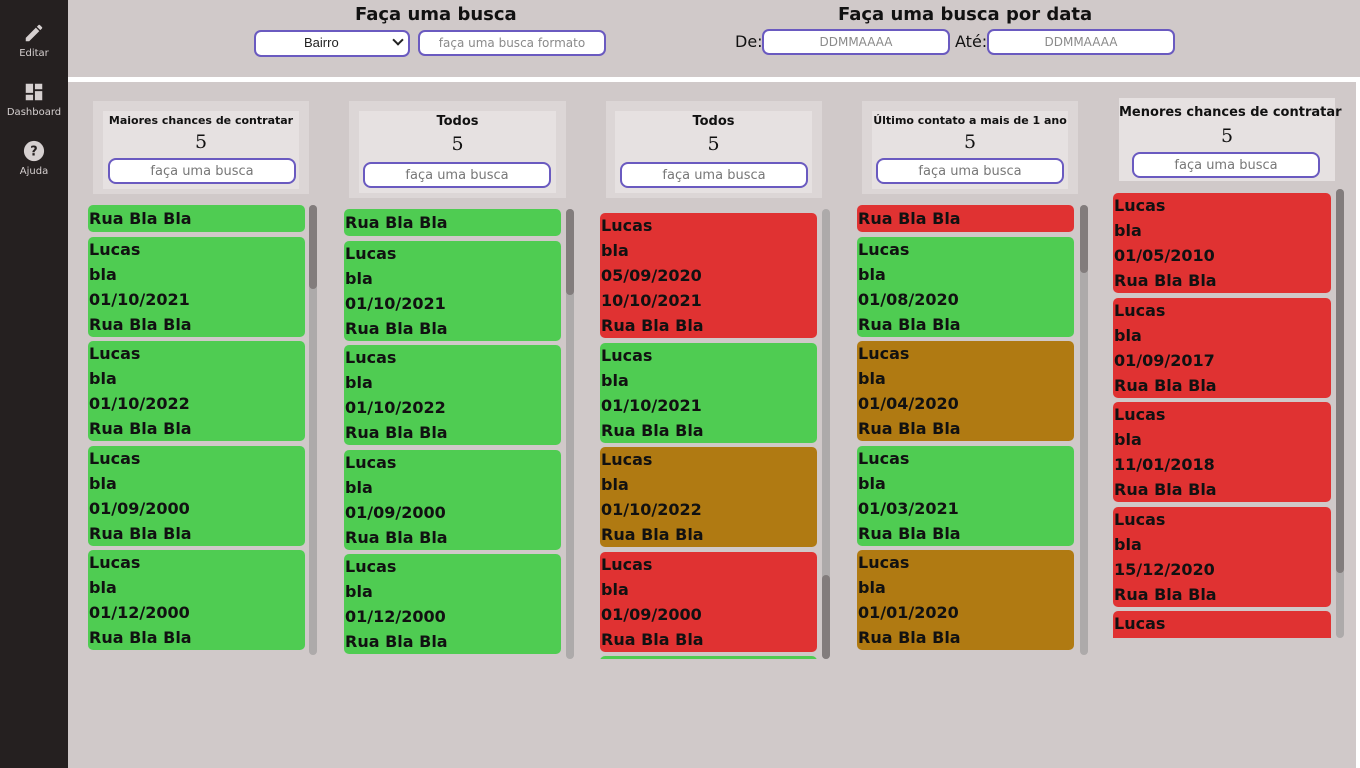 The height and width of the screenshot is (768, 1360). Describe the element at coordinates (398, 40) in the screenshot. I see `chevron-down-icon` at that location.